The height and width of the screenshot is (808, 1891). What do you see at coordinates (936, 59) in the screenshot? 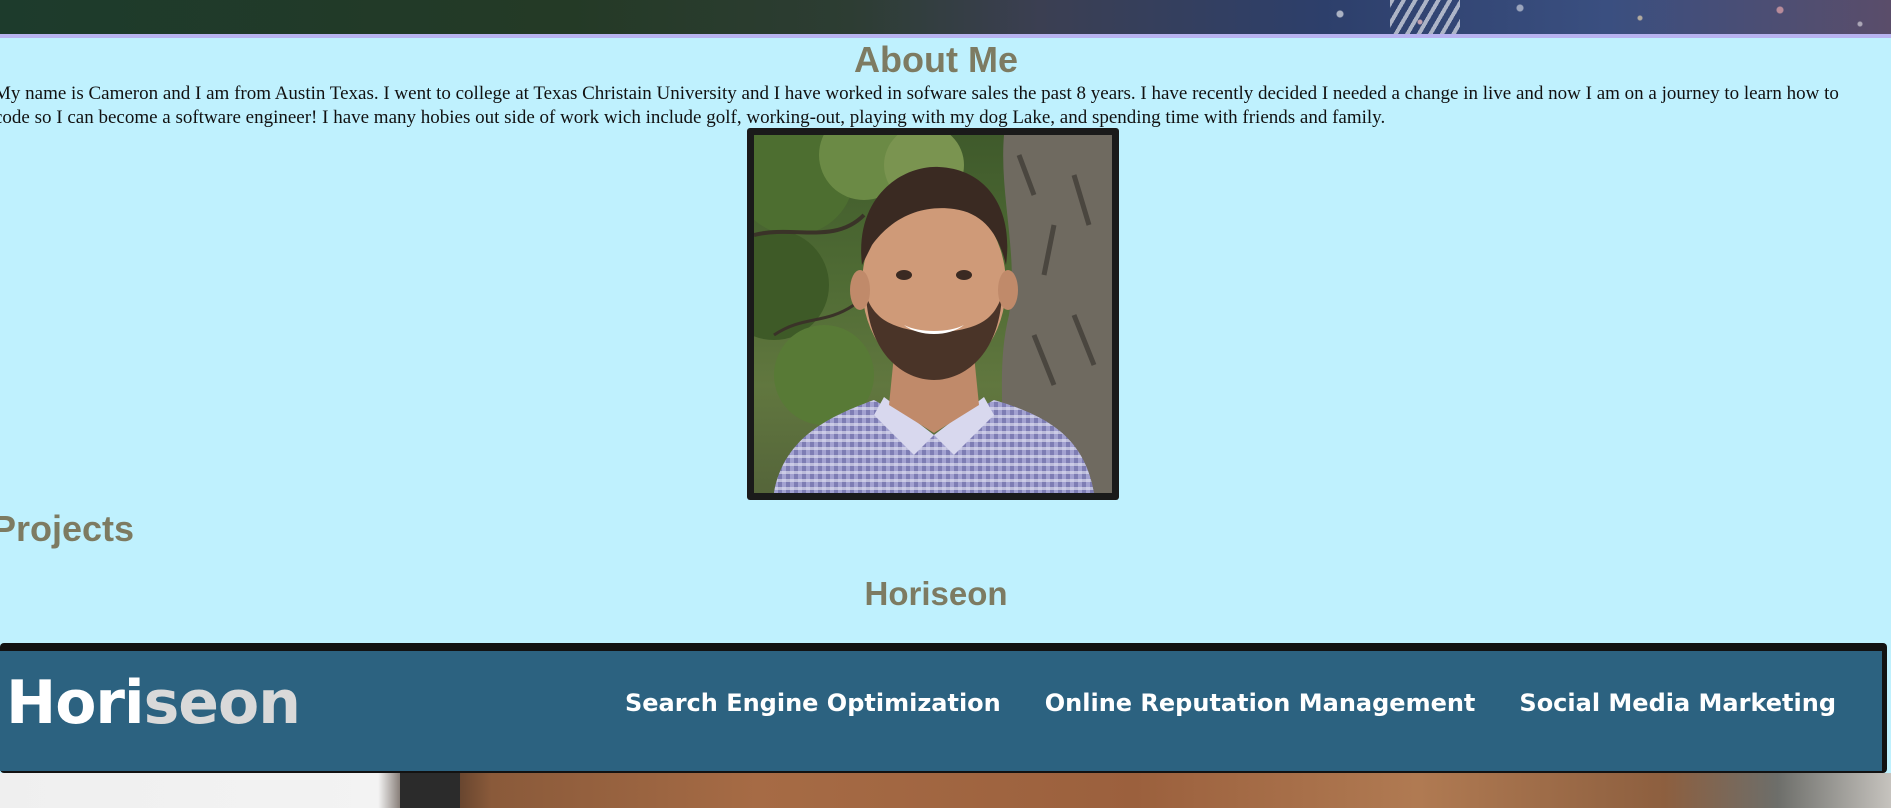
I see `about-me-heading: About Me` at bounding box center [936, 59].